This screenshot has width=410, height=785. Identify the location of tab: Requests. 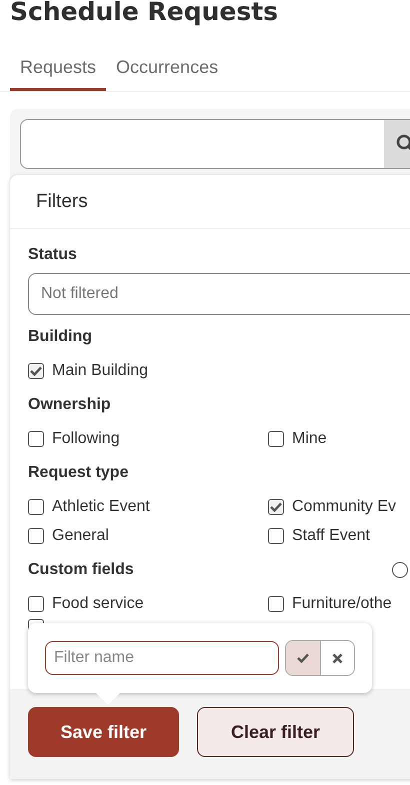
(58, 73).